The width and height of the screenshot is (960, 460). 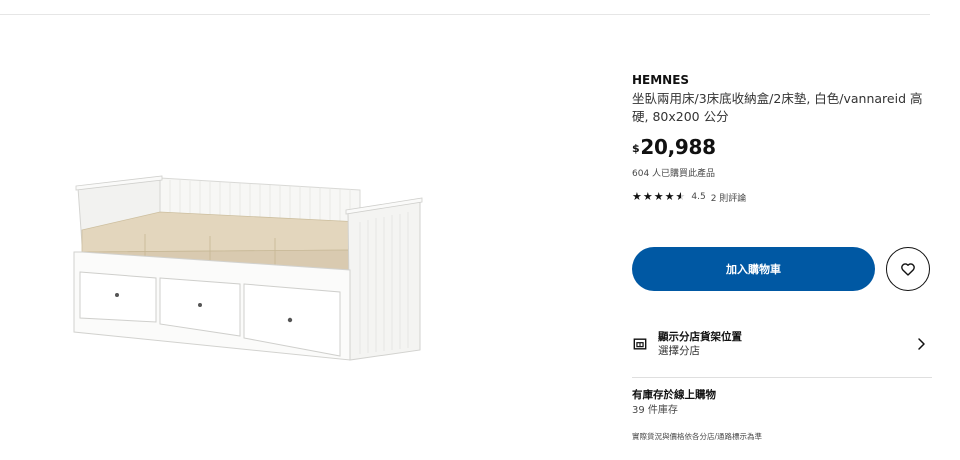 I want to click on chevron-right-icon, so click(x=921, y=344).